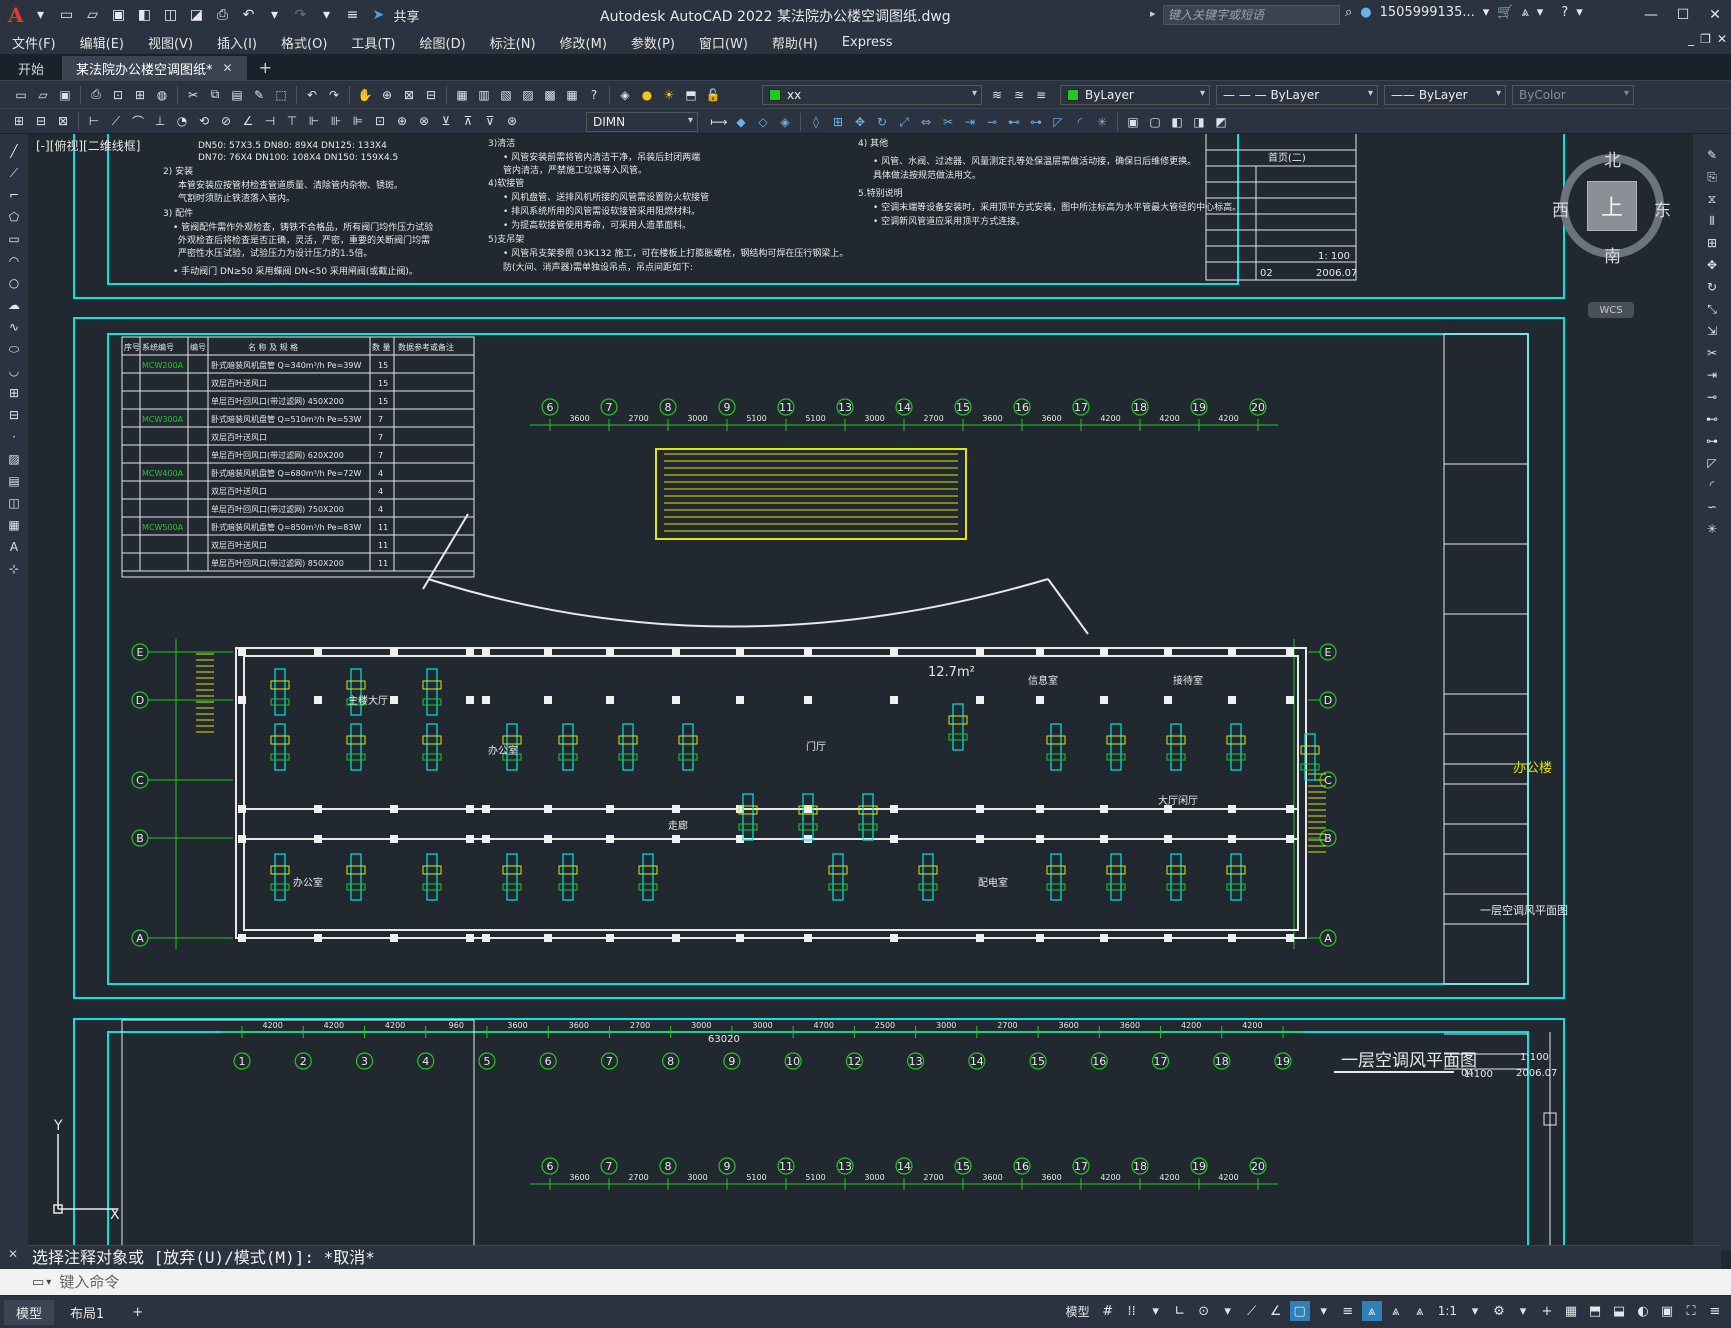  What do you see at coordinates (226, 121) in the screenshot?
I see `diameter-icon: ⊘` at bounding box center [226, 121].